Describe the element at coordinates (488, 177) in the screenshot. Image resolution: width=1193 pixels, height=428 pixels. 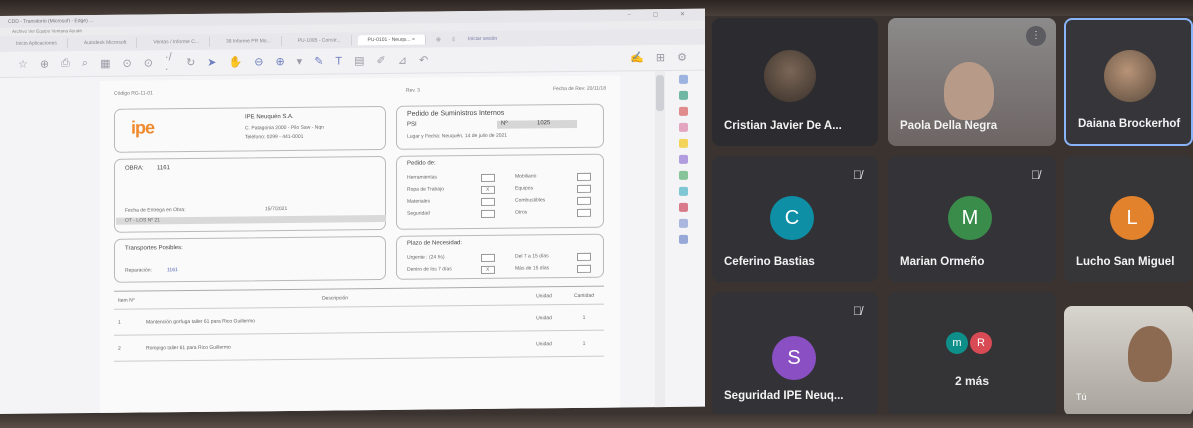
I see `checkbox-herramientas` at that location.